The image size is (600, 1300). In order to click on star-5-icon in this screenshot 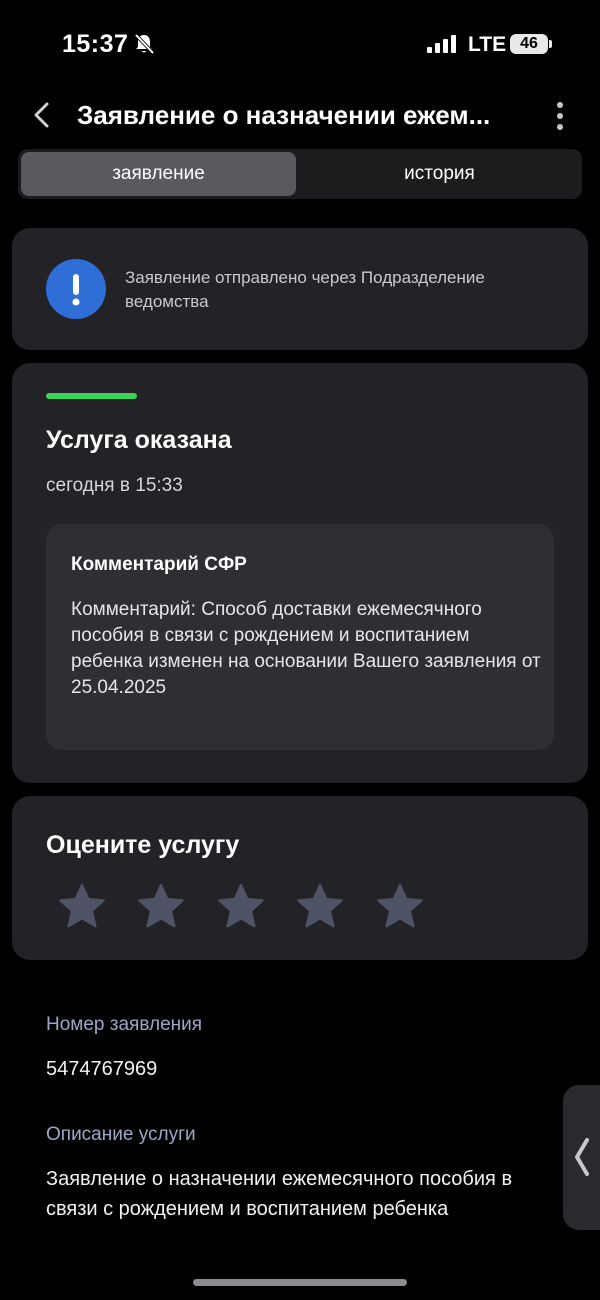, I will do `click(400, 907)`.